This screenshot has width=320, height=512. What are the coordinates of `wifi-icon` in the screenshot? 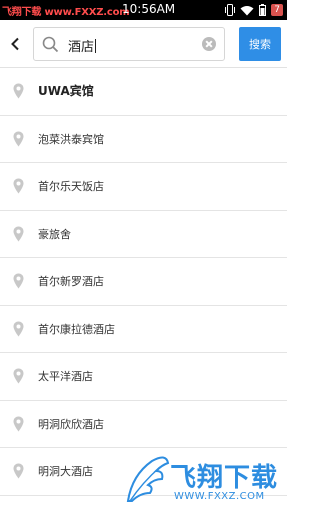 It's located at (247, 10).